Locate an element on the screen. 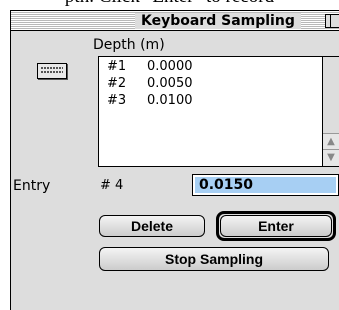 The image size is (339, 310). enter-button-default-ring: Enter is located at coordinates (276, 226).